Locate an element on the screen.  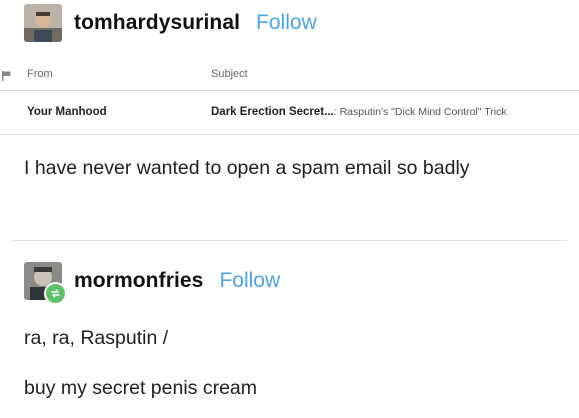
post-text-line-1: ra, ra, Rasputin / is located at coordinates (96, 338).